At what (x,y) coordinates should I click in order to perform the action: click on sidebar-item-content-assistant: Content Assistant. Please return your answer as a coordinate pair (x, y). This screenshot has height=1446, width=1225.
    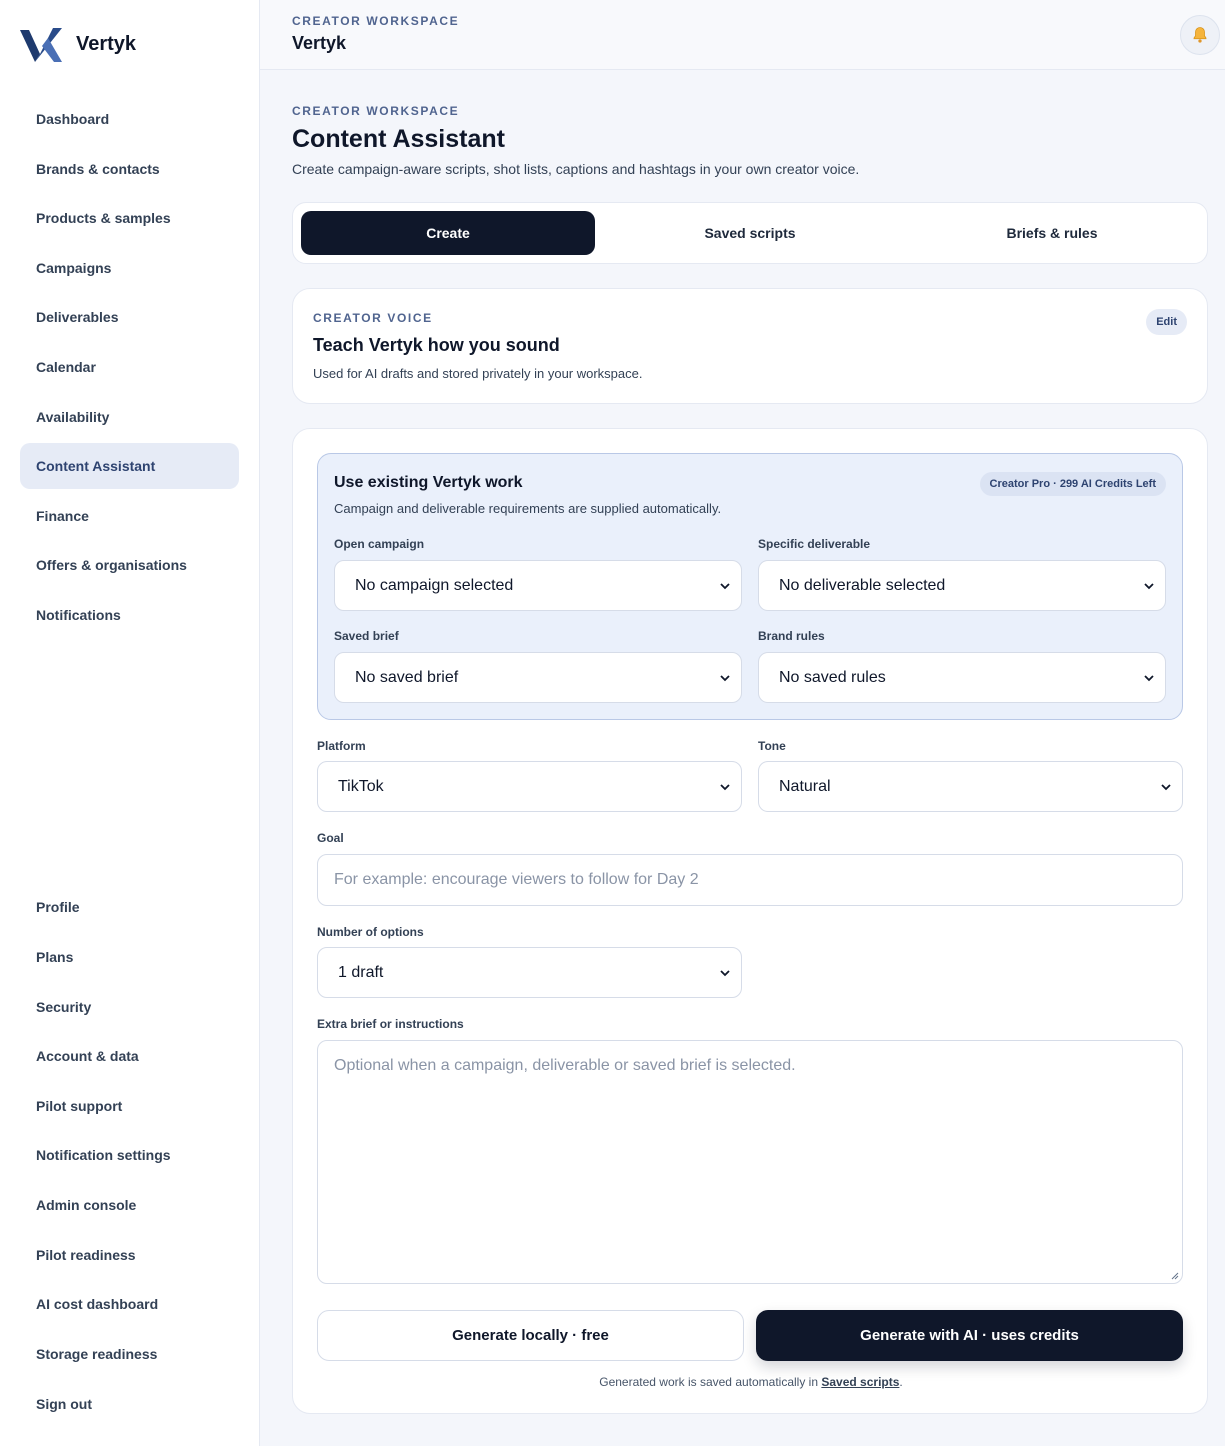
    Looking at the image, I should click on (129, 466).